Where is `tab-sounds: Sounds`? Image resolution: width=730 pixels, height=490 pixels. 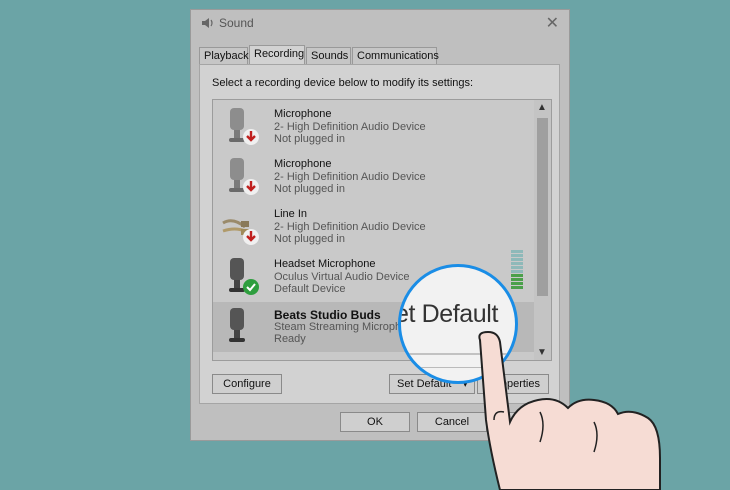
tab-sounds: Sounds is located at coordinates (328, 55).